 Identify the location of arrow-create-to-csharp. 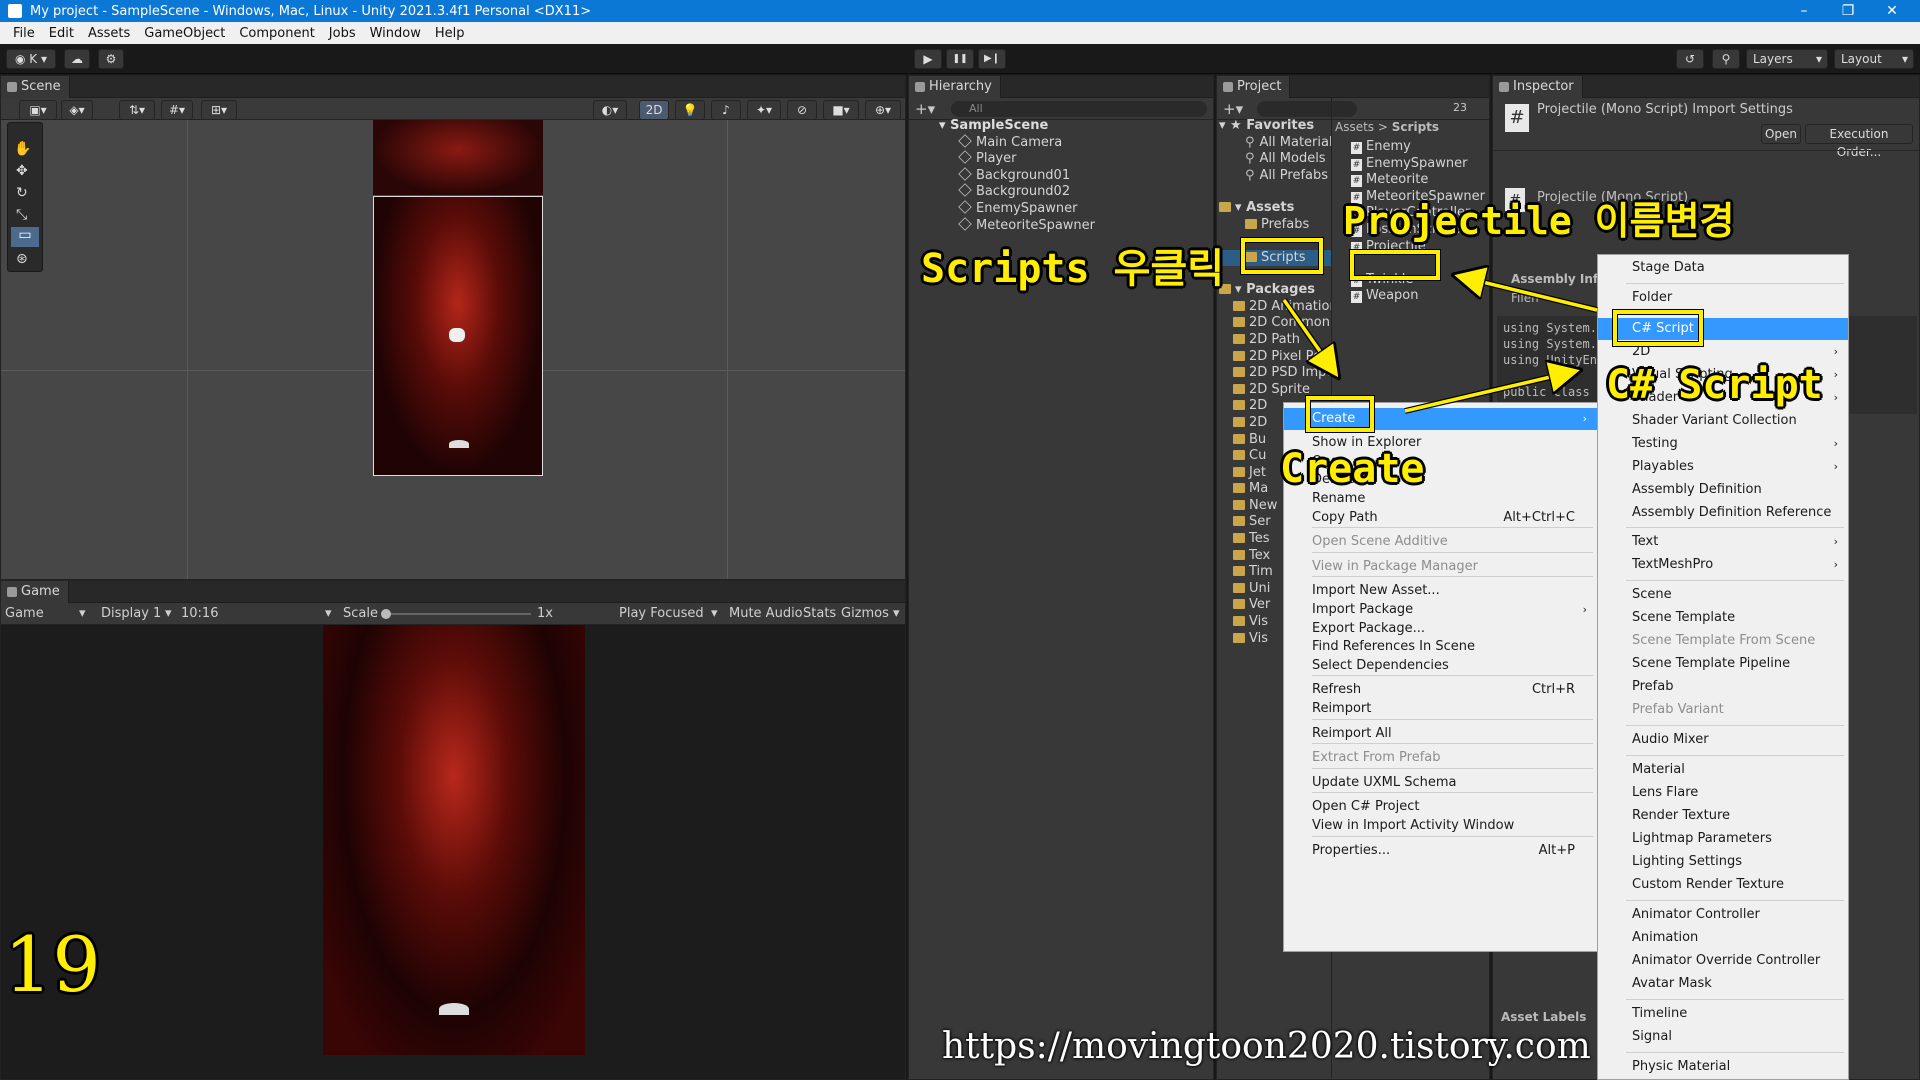
(1490, 392).